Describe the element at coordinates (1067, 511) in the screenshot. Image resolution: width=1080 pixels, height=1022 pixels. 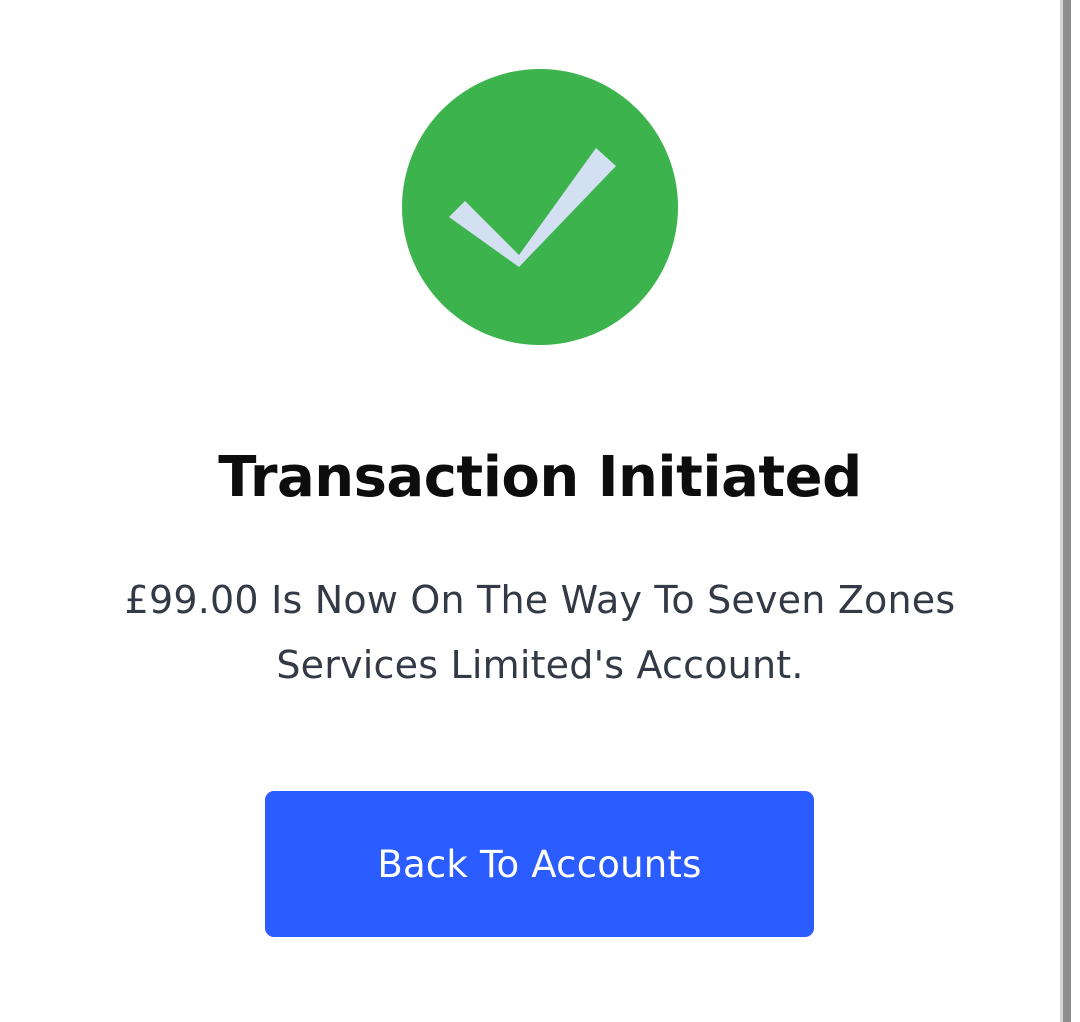
I see `scrollbar-thumb` at that location.